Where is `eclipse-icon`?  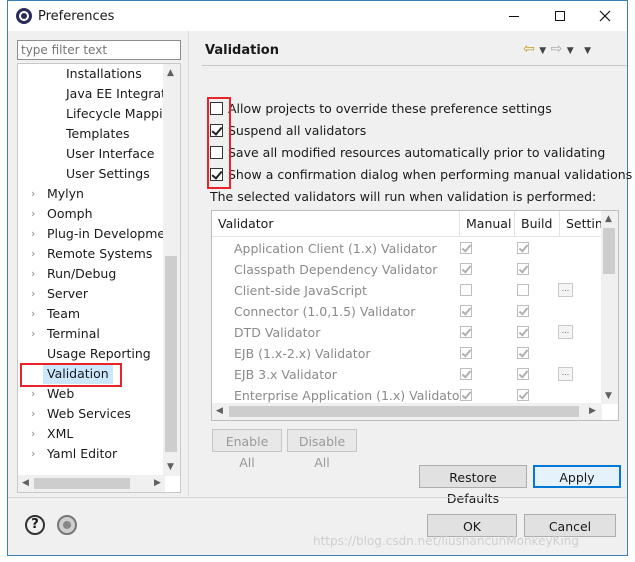
eclipse-icon is located at coordinates (24, 16).